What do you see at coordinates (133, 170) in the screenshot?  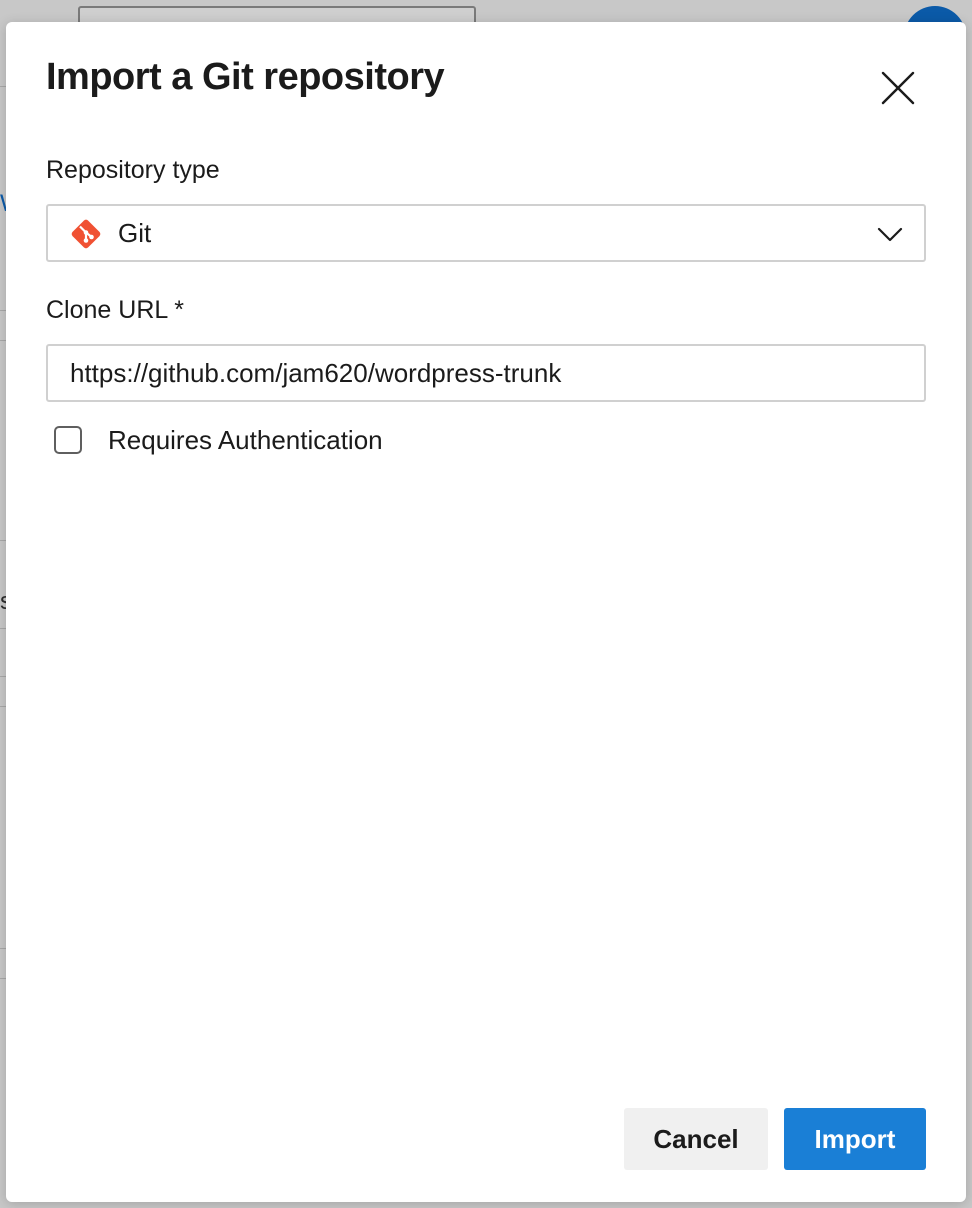 I see `repository-type-label: Repository type` at bounding box center [133, 170].